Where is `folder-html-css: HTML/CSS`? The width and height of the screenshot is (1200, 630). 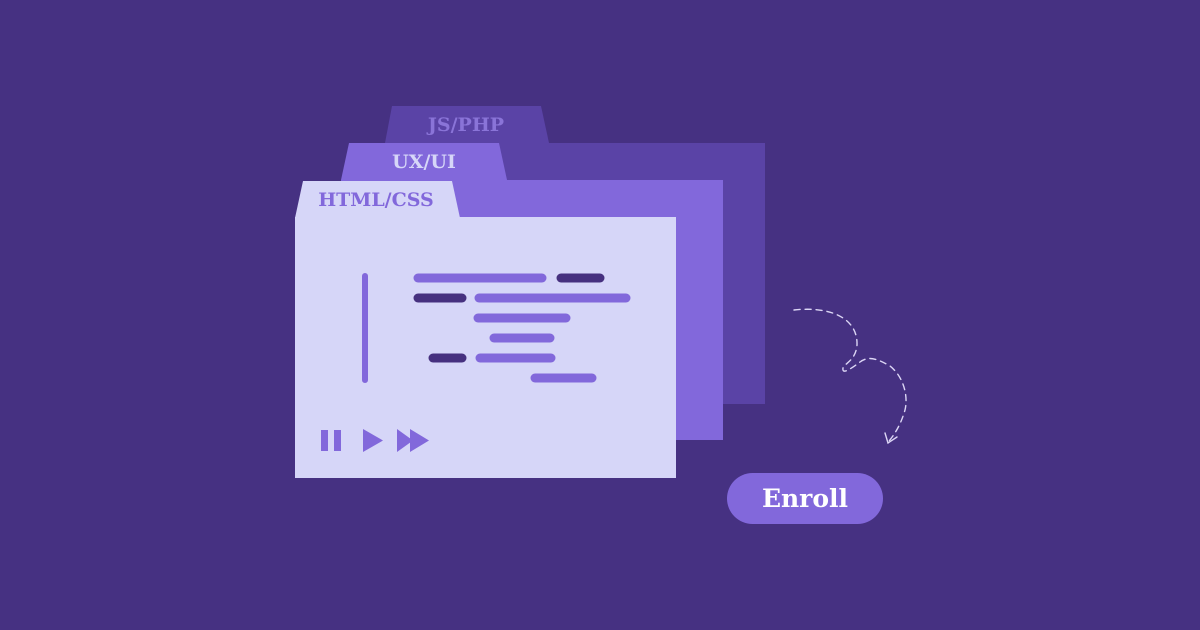 folder-html-css: HTML/CSS is located at coordinates (485, 329).